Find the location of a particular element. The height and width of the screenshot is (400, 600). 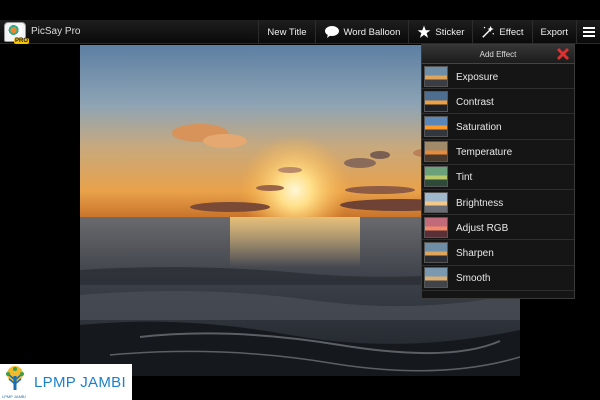

watermark-logo: LPMP JAMBI LPMP JAMBI is located at coordinates (66, 382).